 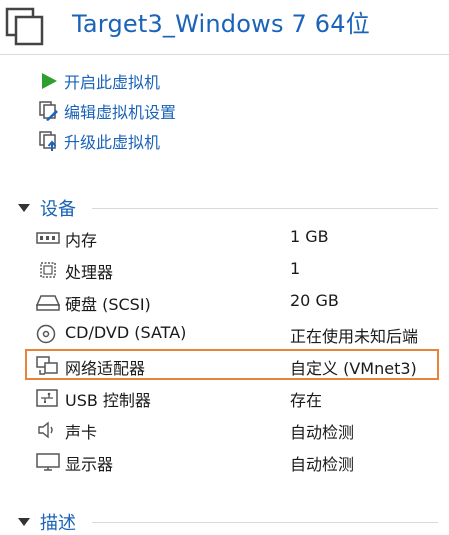 I want to click on edit-vm-settings-link: 编辑虚拟机设置, so click(x=107, y=111).